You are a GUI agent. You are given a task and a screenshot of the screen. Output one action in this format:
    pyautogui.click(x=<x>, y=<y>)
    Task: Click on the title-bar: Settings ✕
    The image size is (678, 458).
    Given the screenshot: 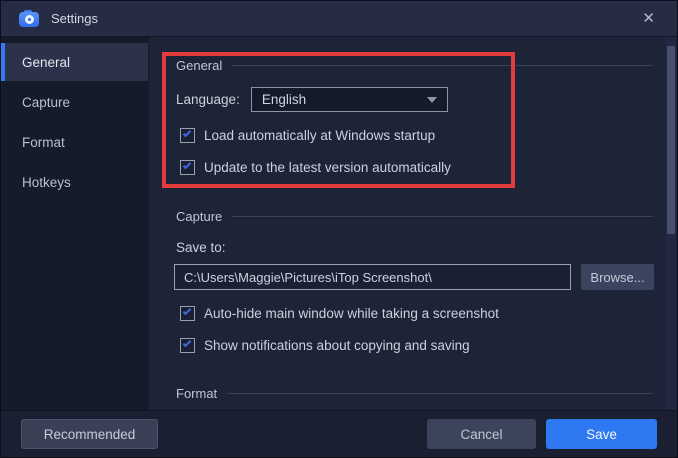 What is the action you would take?
    pyautogui.click(x=339, y=19)
    